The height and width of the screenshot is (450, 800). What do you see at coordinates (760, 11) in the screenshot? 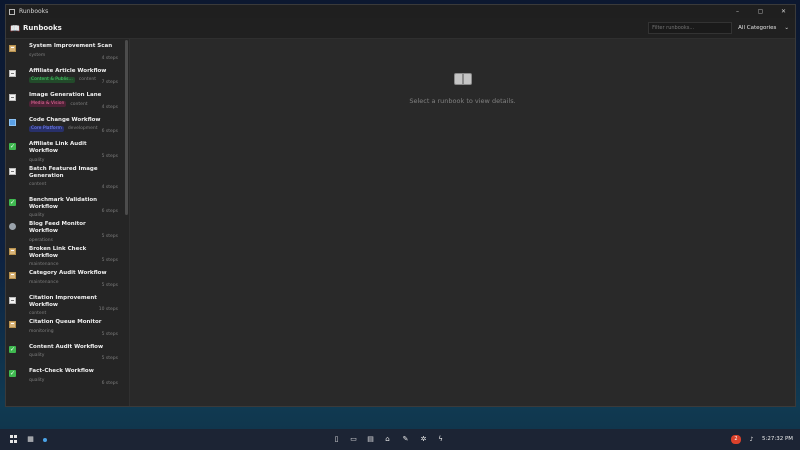
I see `maximize-button: ▢` at bounding box center [760, 11].